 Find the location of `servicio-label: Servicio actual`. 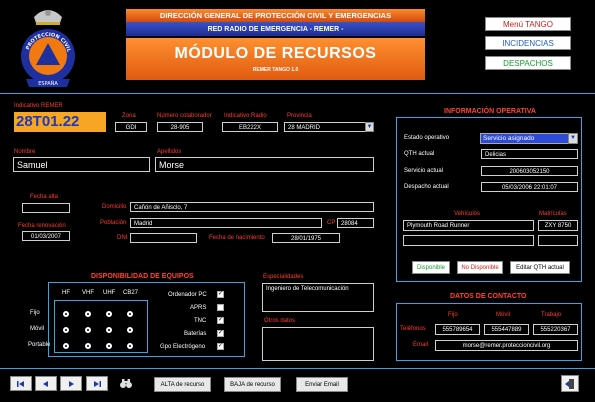

servicio-label: Servicio actual is located at coordinates (424, 171).